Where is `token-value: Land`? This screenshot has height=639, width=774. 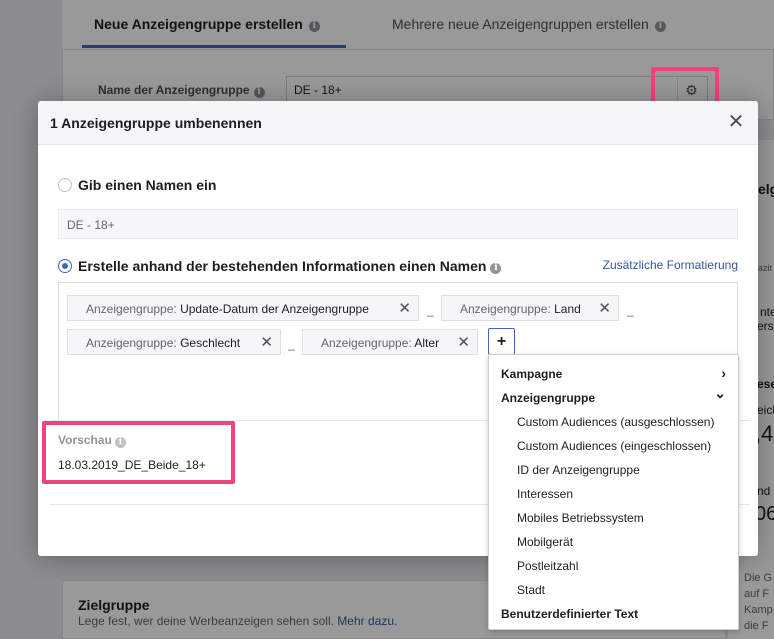 token-value: Land is located at coordinates (567, 309).